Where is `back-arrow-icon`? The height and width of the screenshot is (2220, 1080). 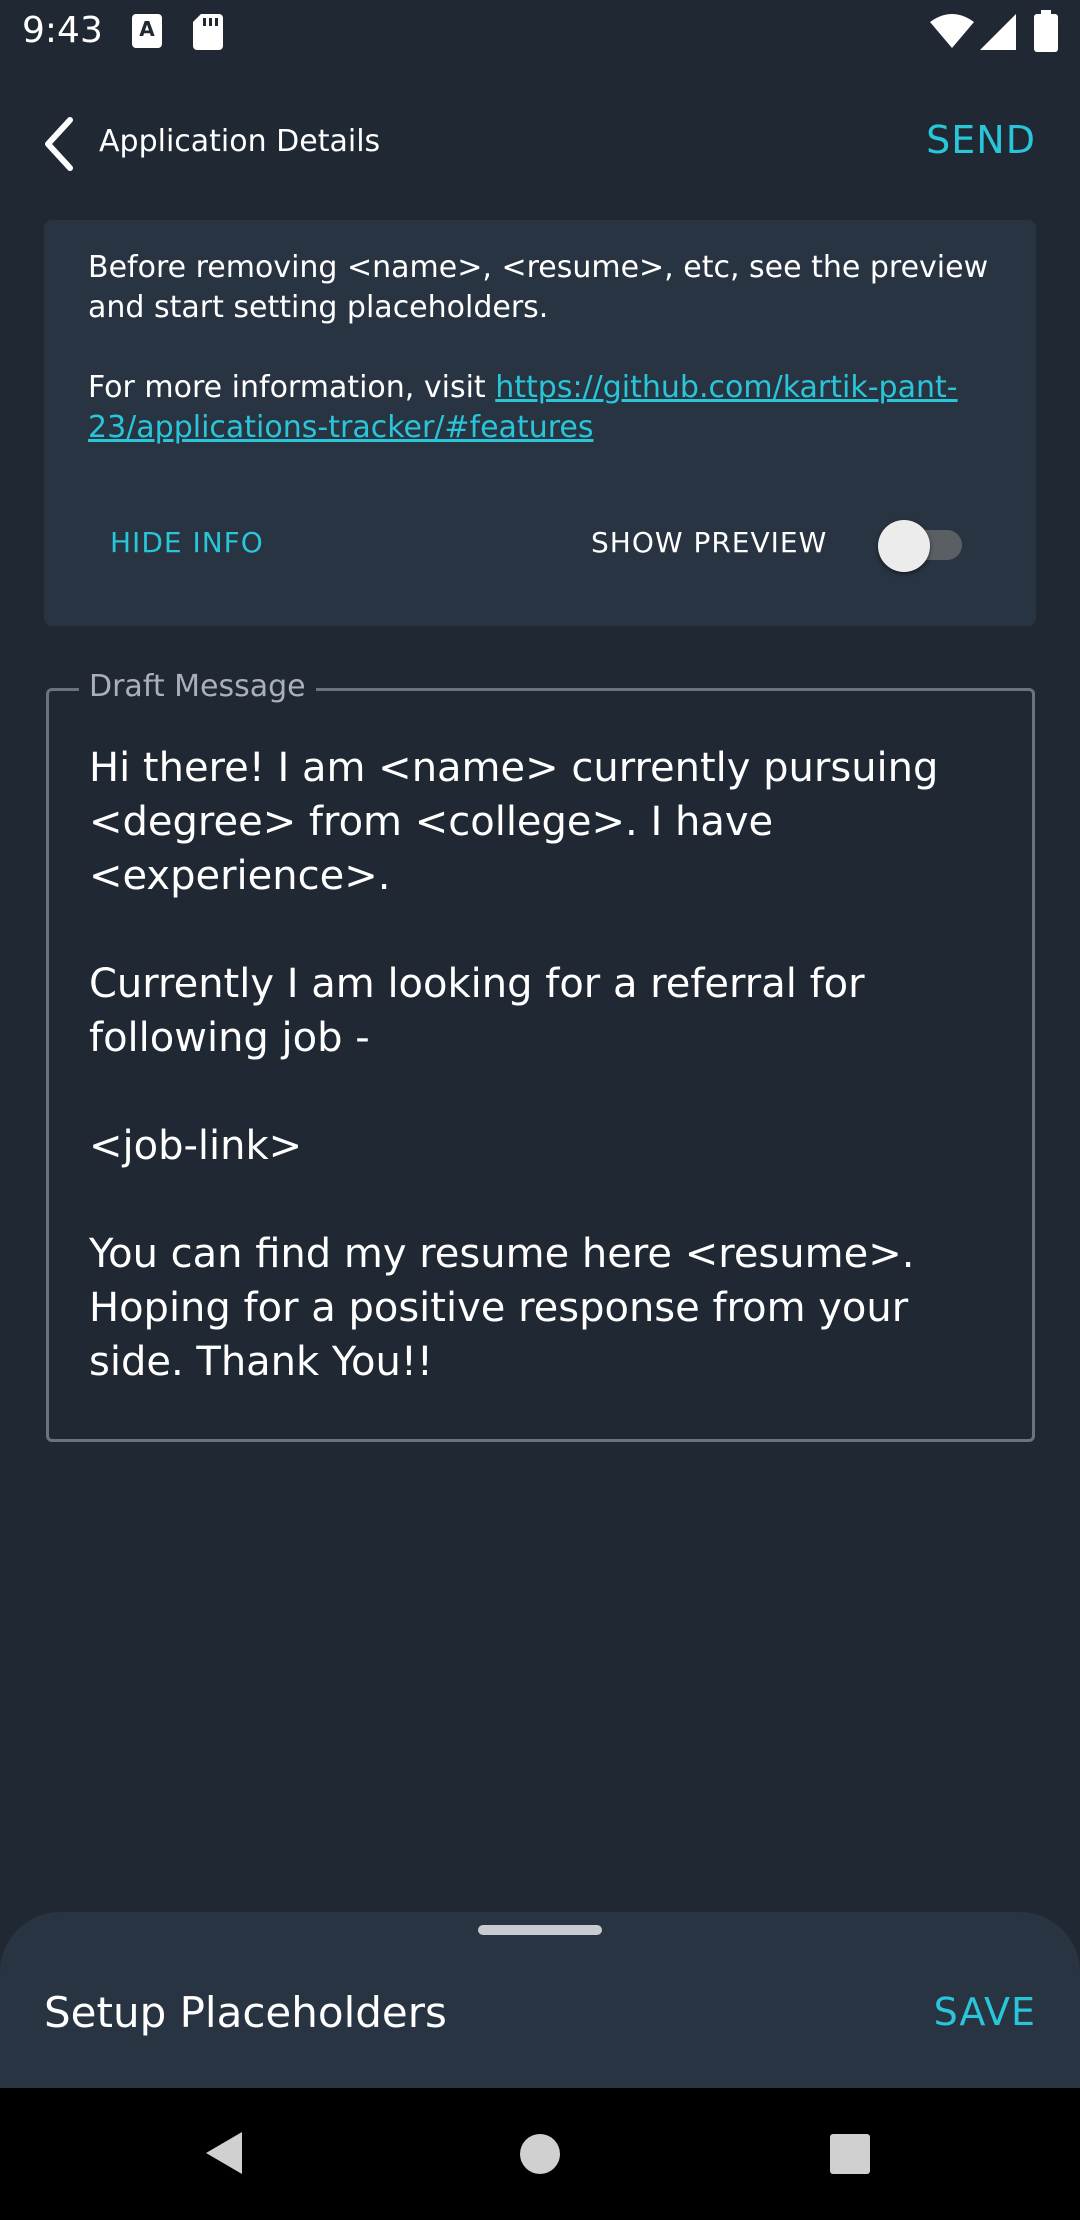
back-arrow-icon is located at coordinates (60, 144).